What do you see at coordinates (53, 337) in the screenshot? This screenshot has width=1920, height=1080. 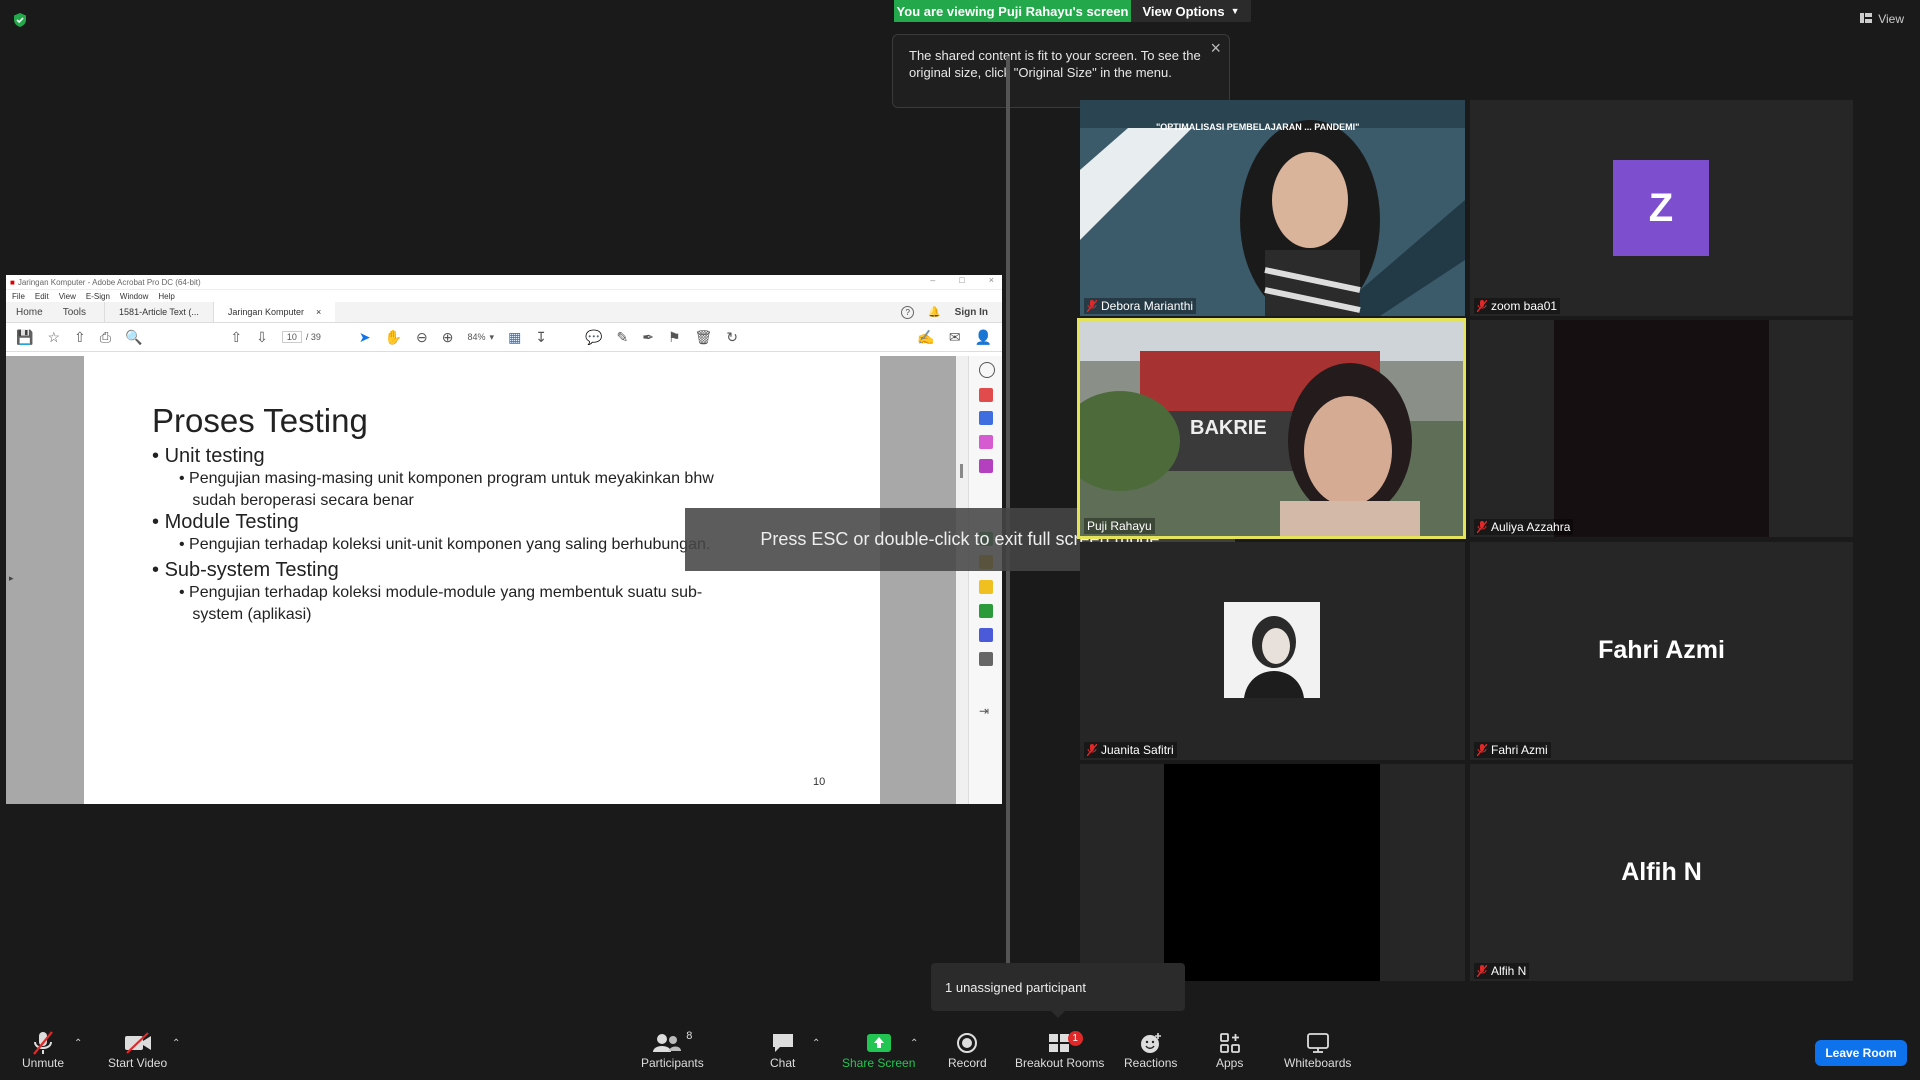 I see `star-icon: ☆` at bounding box center [53, 337].